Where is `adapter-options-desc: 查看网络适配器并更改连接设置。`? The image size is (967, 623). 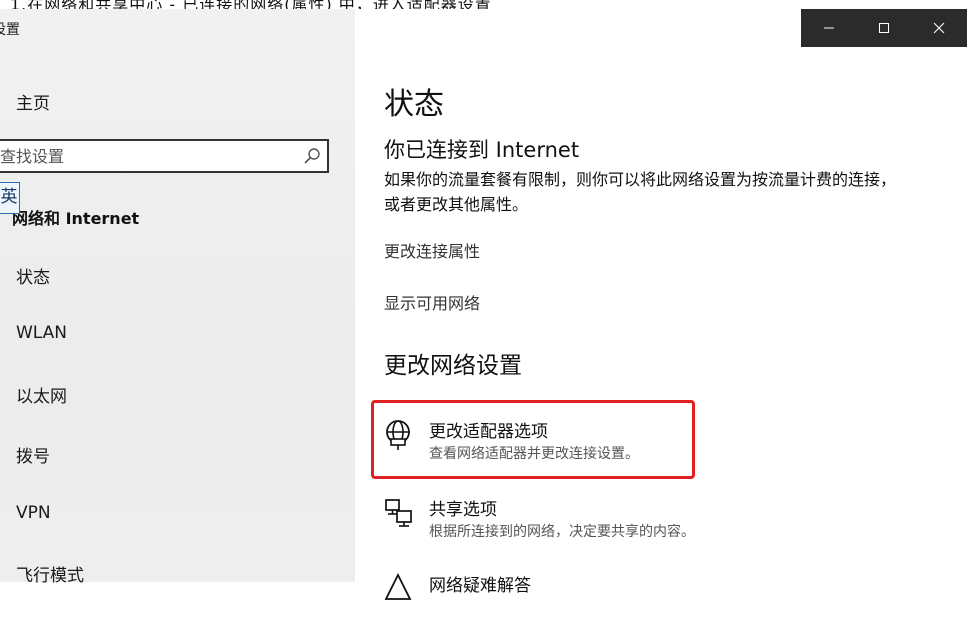
adapter-options-desc: 查看网络适配器并更改连接设置。 is located at coordinates (534, 454).